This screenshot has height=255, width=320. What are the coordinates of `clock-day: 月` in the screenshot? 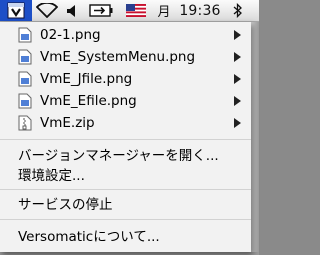 It's located at (164, 10).